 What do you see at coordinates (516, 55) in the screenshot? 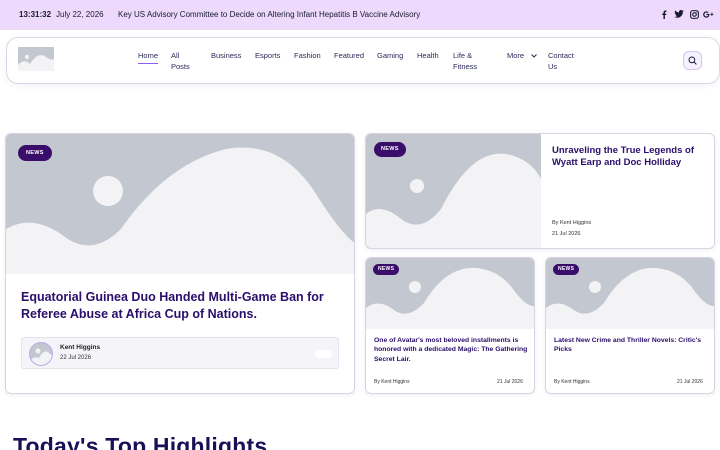
I see `nav-more-label: More` at bounding box center [516, 55].